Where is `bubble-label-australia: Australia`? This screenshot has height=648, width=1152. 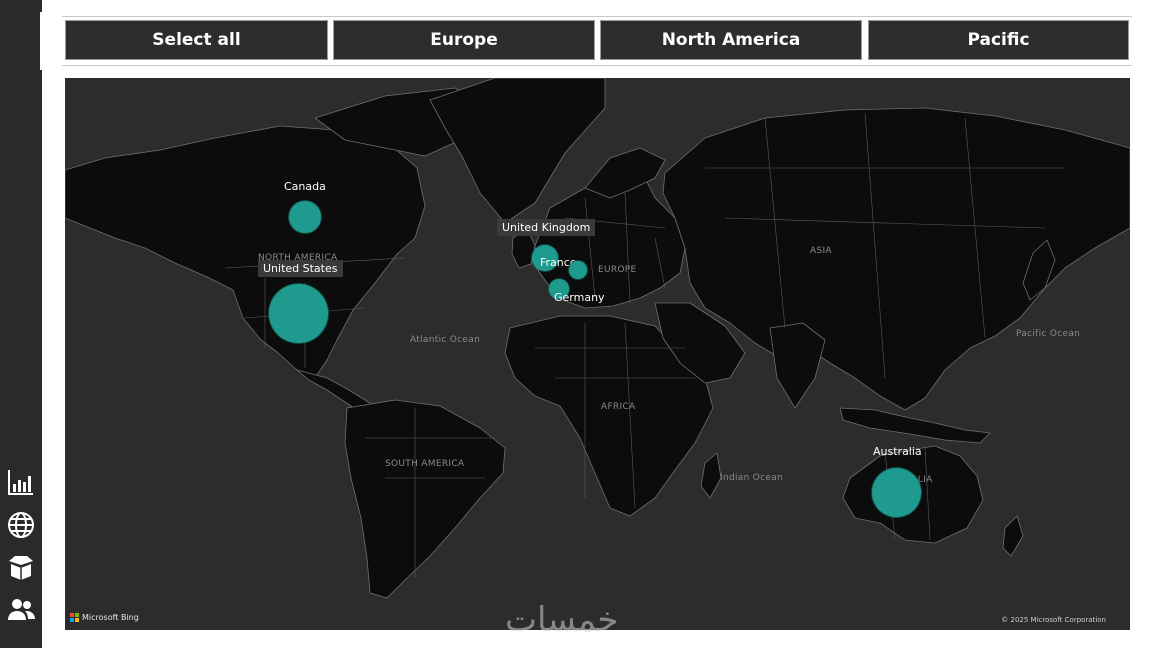 bubble-label-australia: Australia is located at coordinates (897, 451).